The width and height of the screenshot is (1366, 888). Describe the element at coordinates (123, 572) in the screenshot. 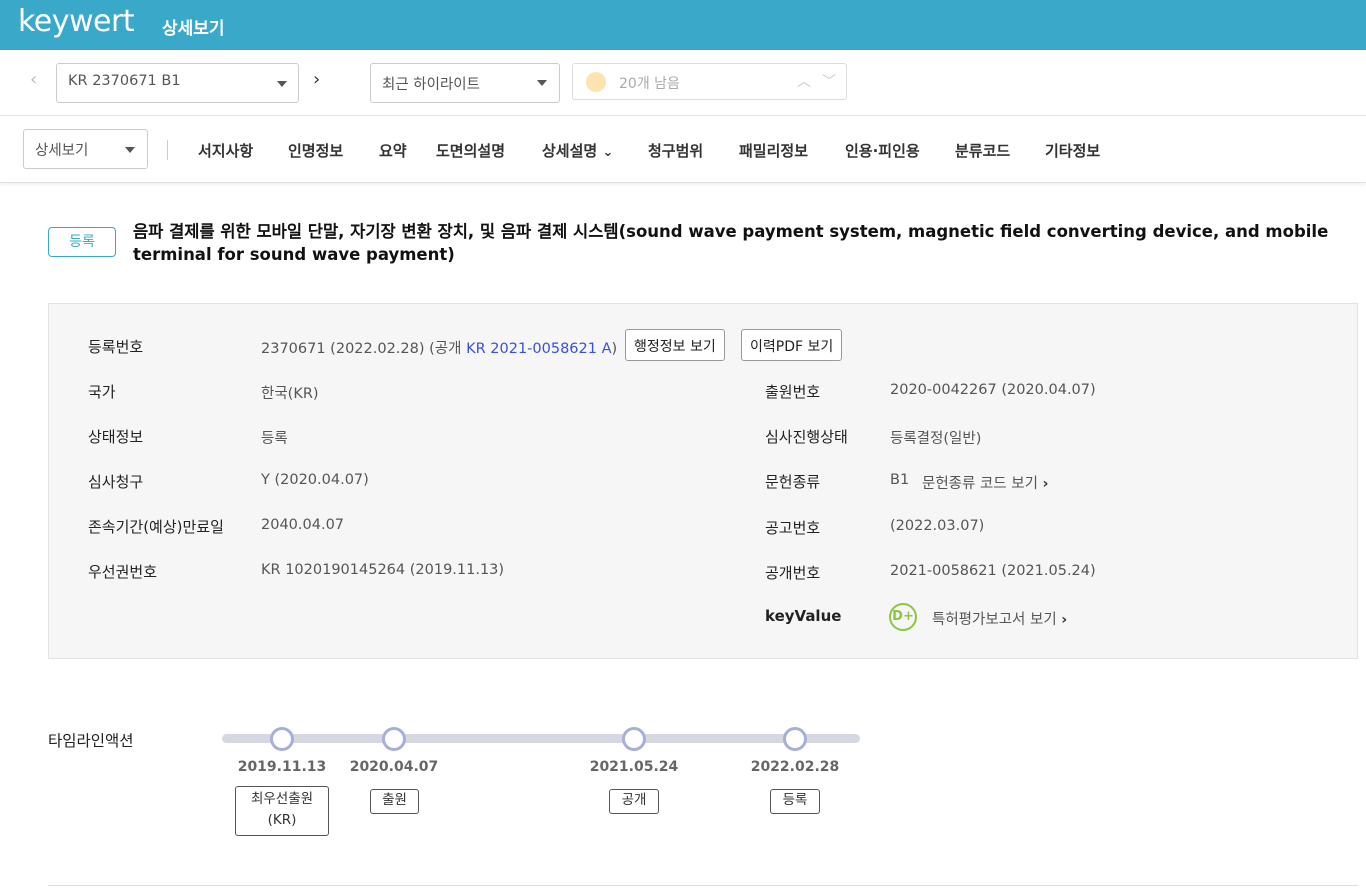

I see `priority-number-label: 우선권번호` at that location.